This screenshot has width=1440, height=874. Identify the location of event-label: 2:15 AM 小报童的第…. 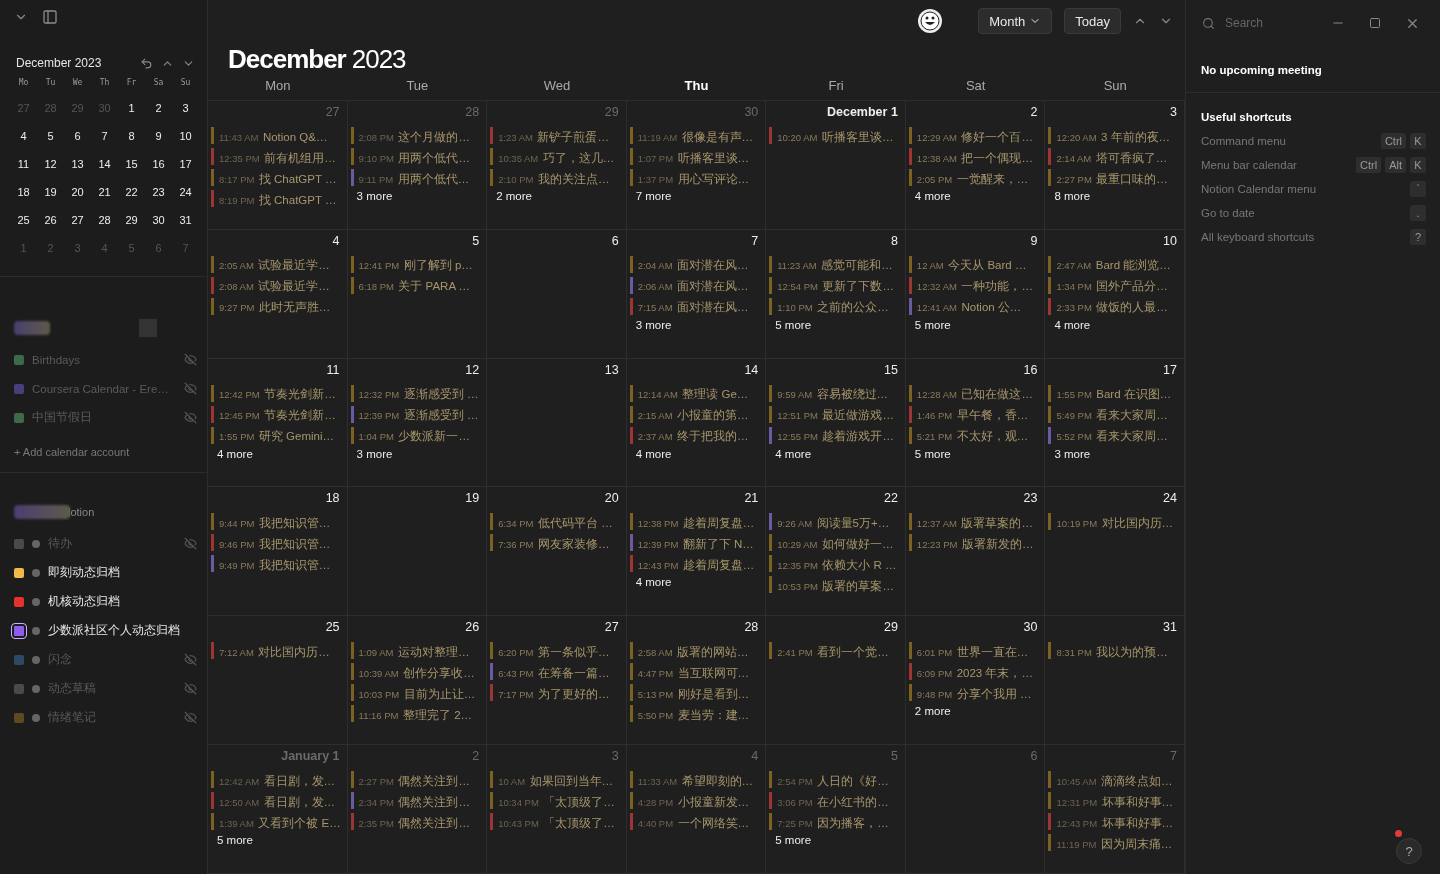
(693, 414).